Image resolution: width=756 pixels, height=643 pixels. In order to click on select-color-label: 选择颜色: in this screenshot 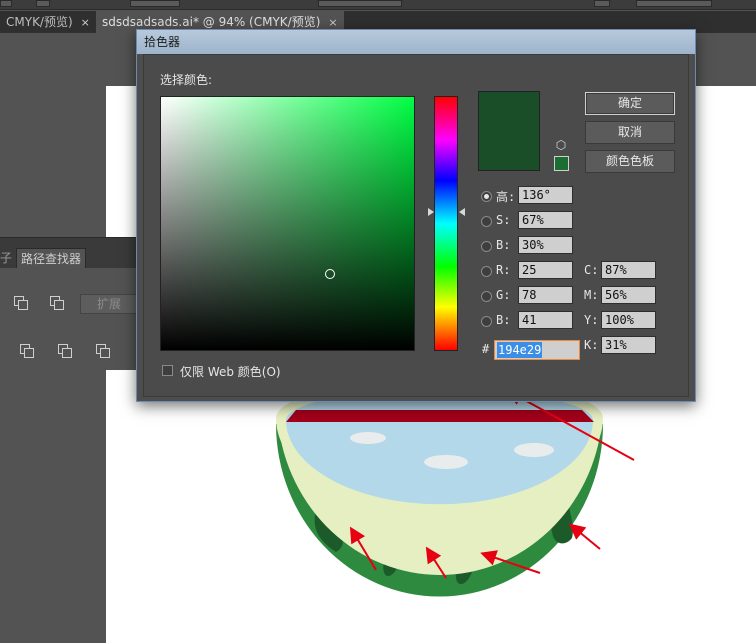, I will do `click(186, 80)`.